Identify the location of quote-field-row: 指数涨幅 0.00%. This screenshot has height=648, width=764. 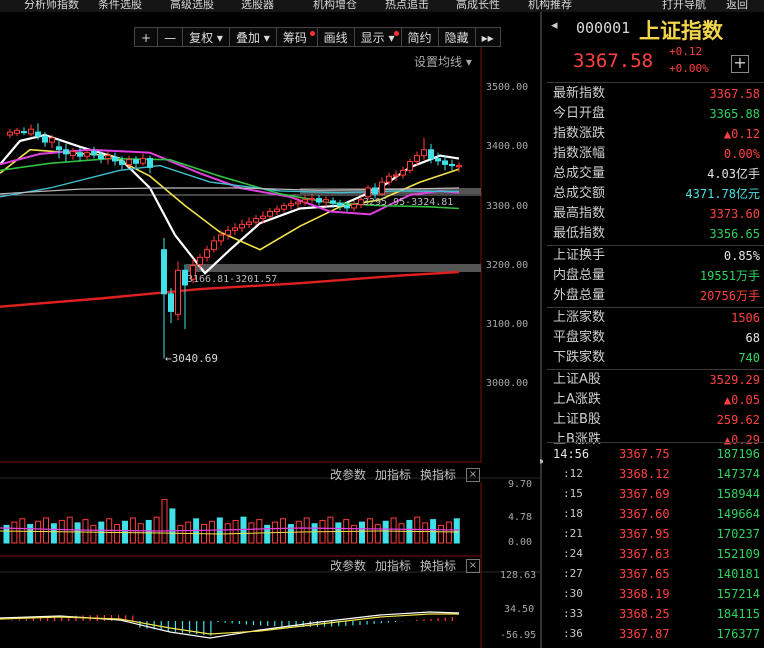
(656, 154).